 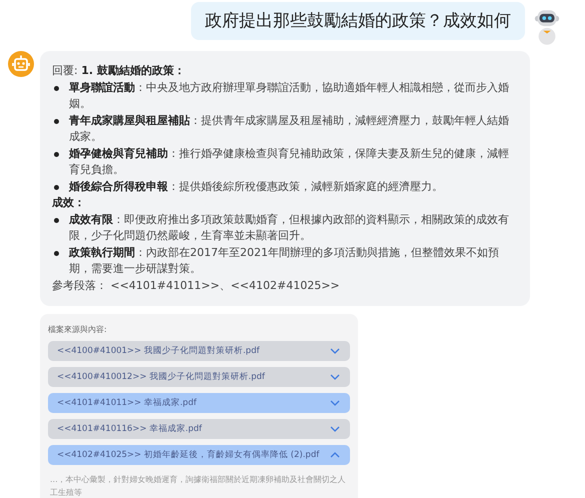 I want to click on source-file-item: <<4102#41025>> 初婚年齡延後，育齡婦女有偶率降低 (2).pdf, so click(x=199, y=455).